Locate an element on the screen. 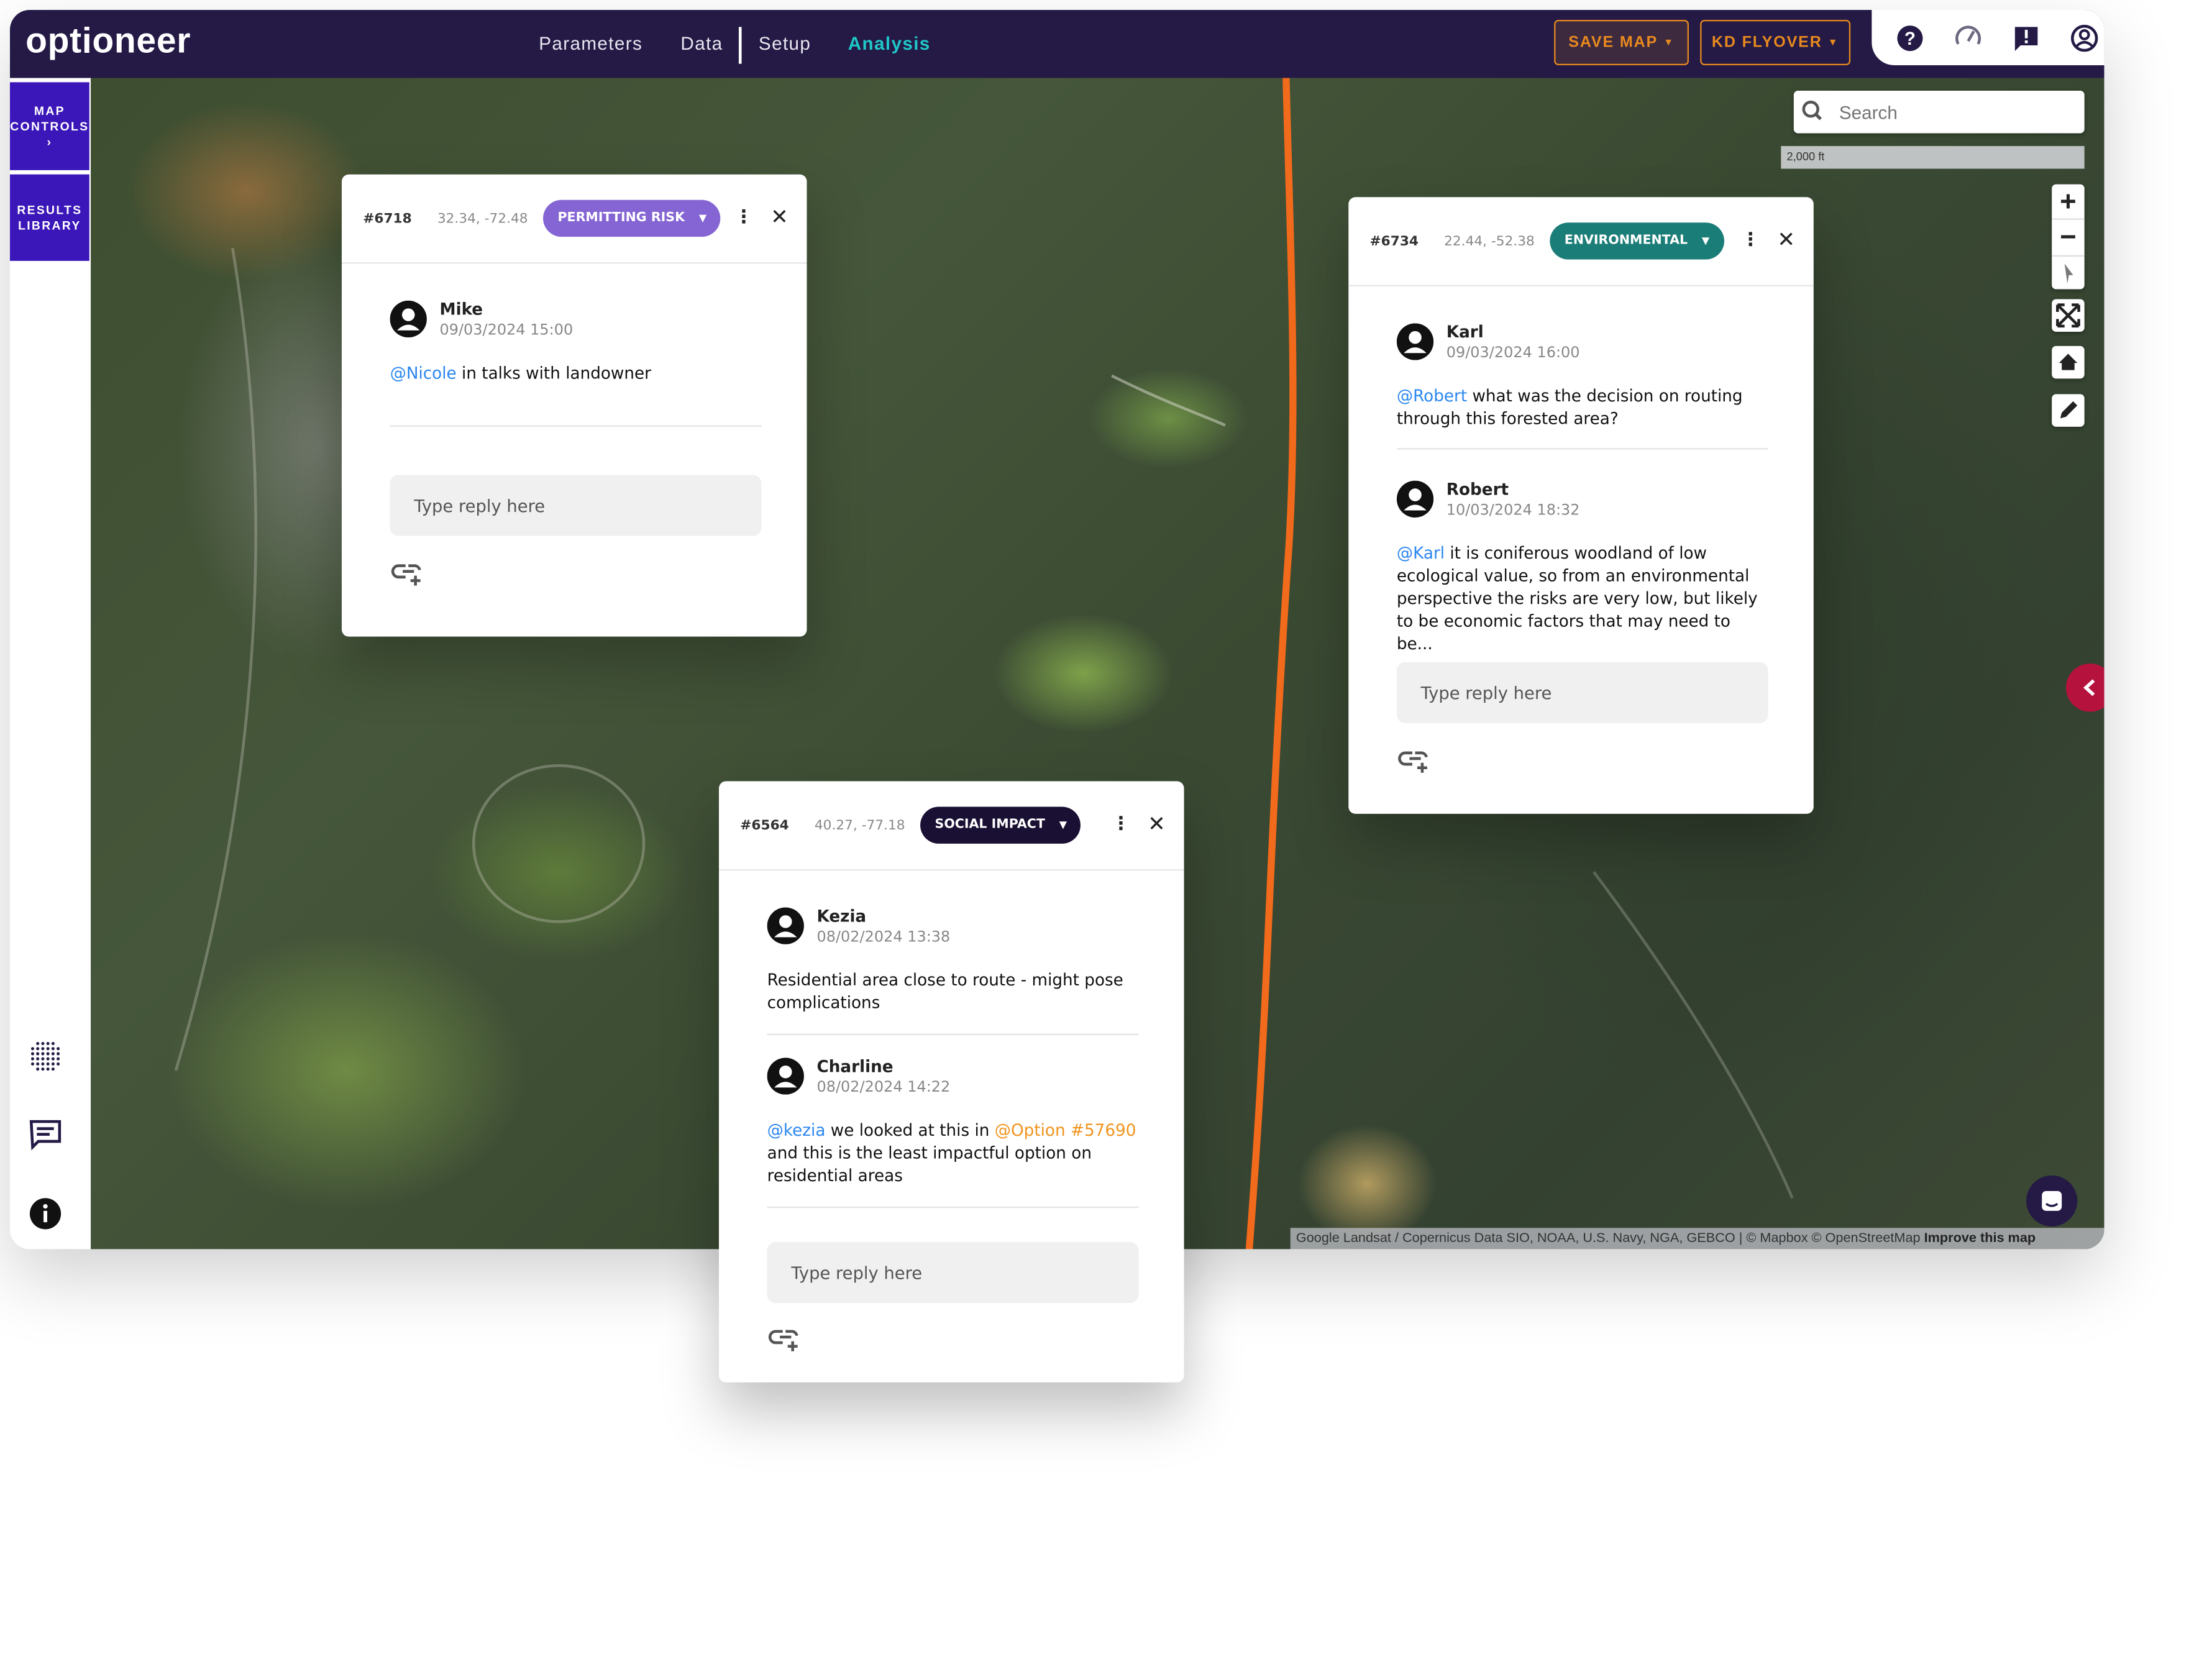 The height and width of the screenshot is (1680, 2212). comments-icon is located at coordinates (46, 1134).